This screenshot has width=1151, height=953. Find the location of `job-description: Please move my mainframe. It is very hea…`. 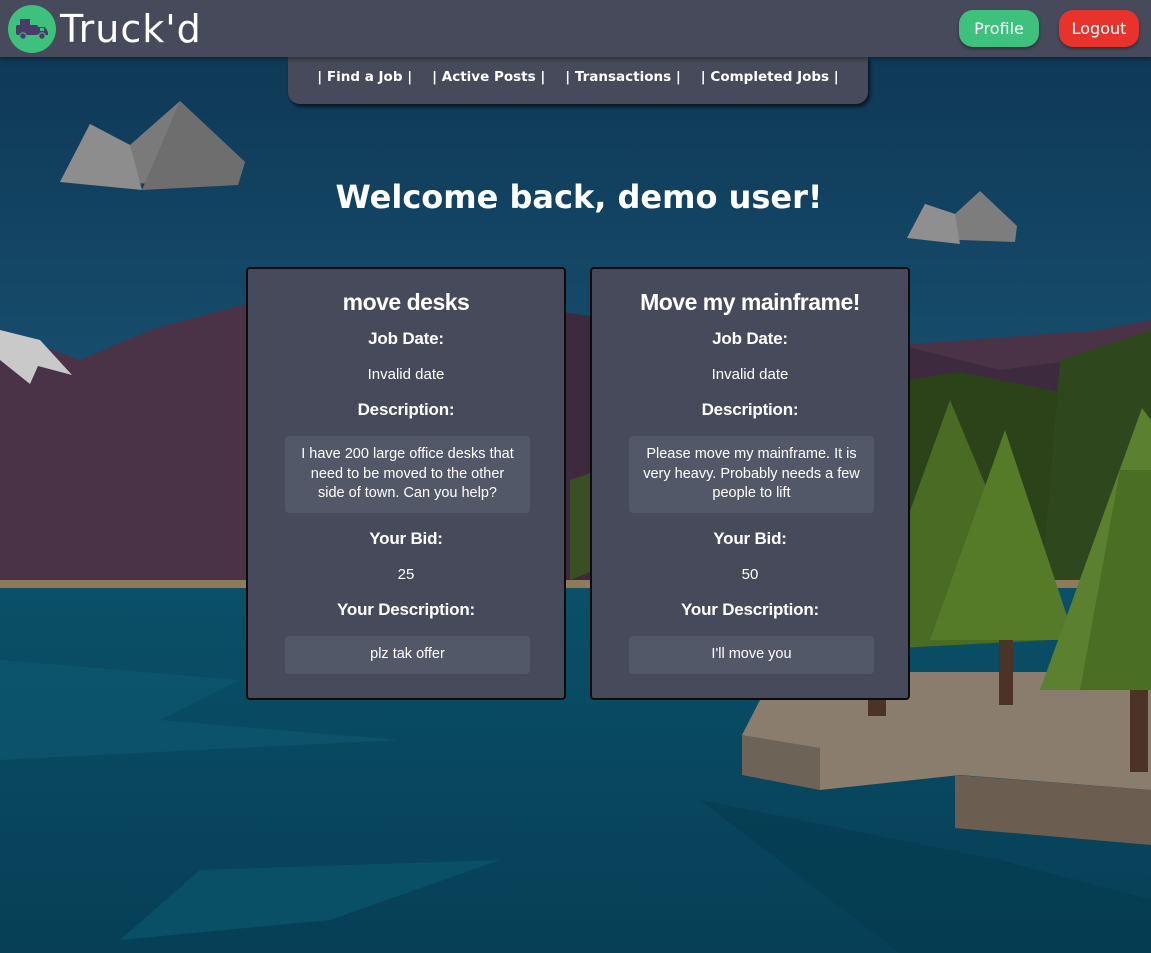

job-description: Please move my mainframe. It is very hea… is located at coordinates (751, 474).